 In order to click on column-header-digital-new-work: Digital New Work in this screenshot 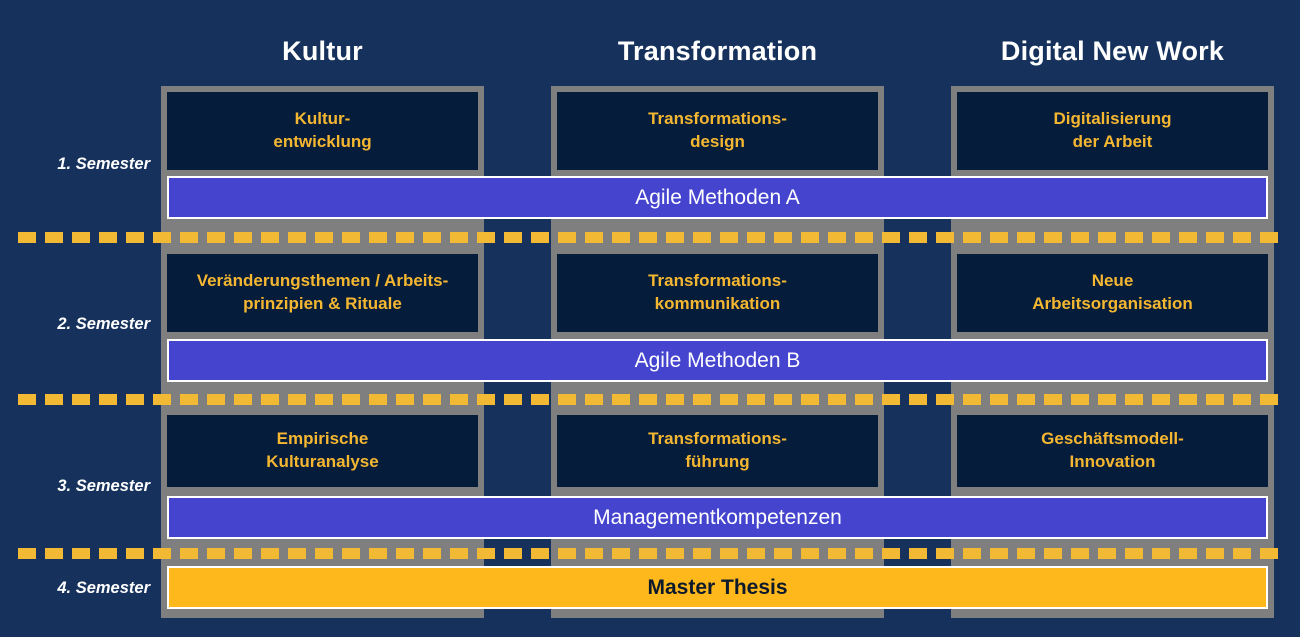, I will do `click(1112, 51)`.